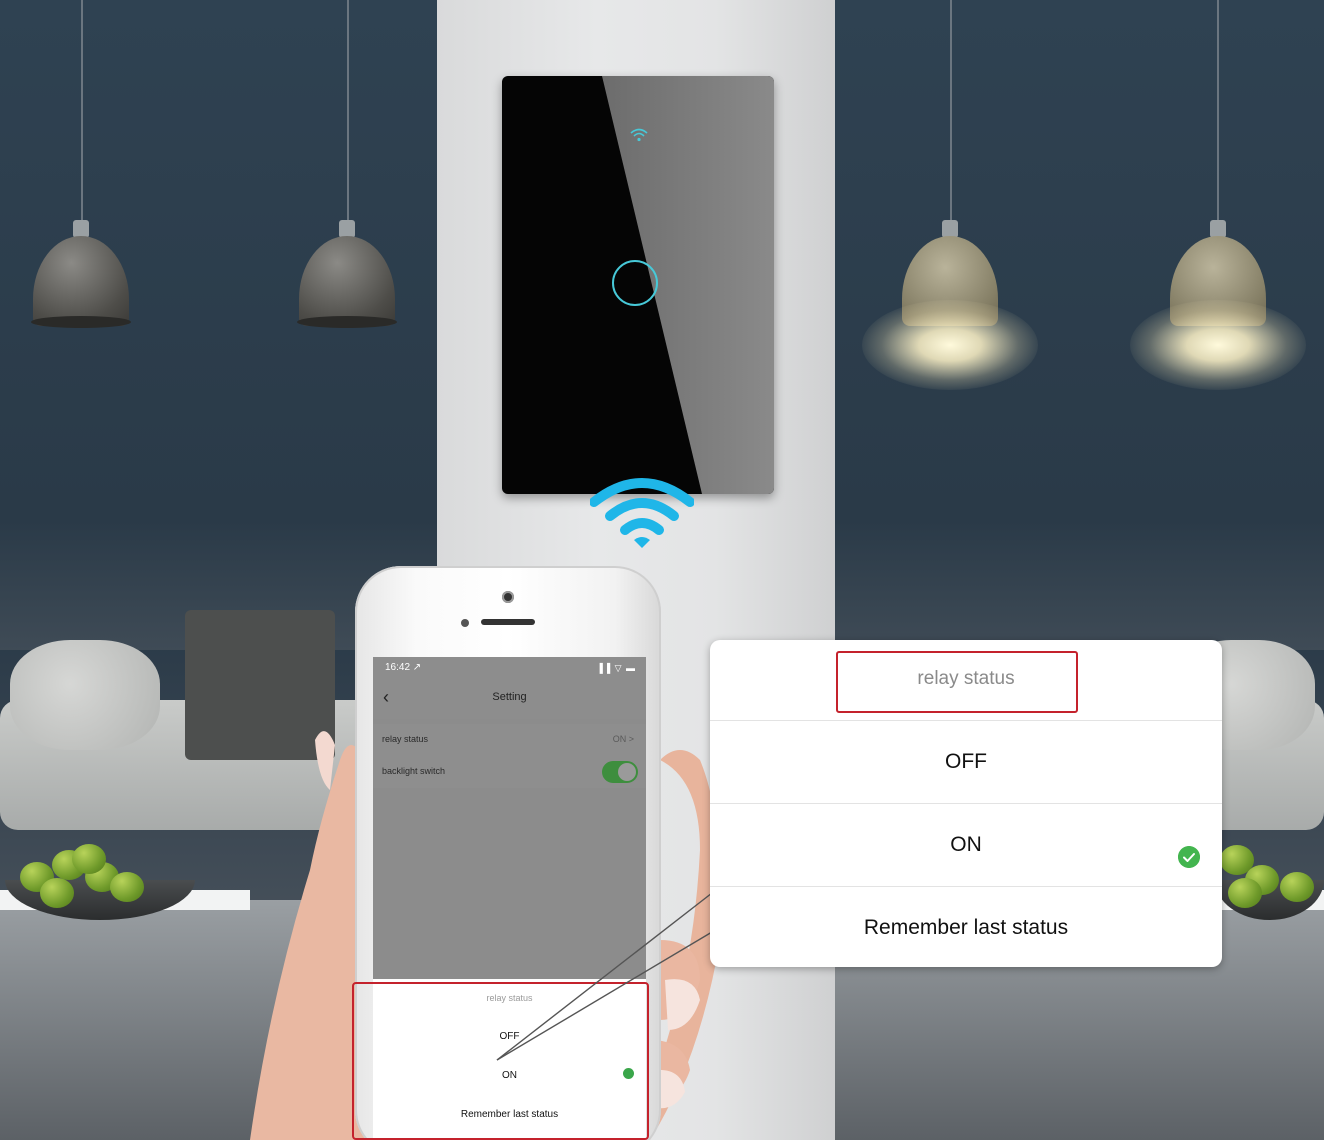 The width and height of the screenshot is (1324, 1140). I want to click on highlight-box-callout, so click(957, 682).